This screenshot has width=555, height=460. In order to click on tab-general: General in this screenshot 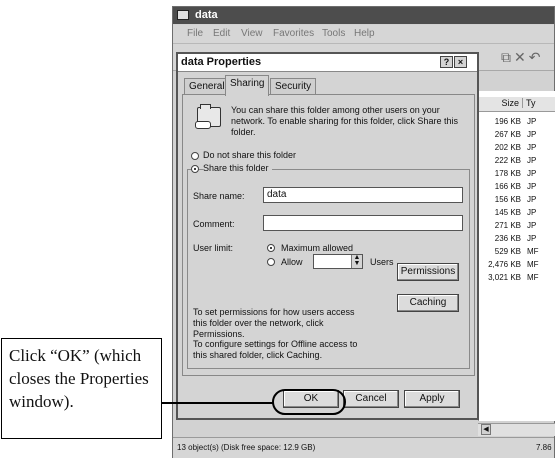, I will do `click(207, 86)`.